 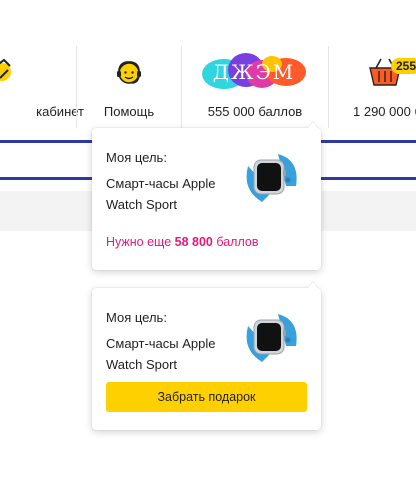 What do you see at coordinates (129, 111) in the screenshot?
I see `nav-label-help: Помощь` at bounding box center [129, 111].